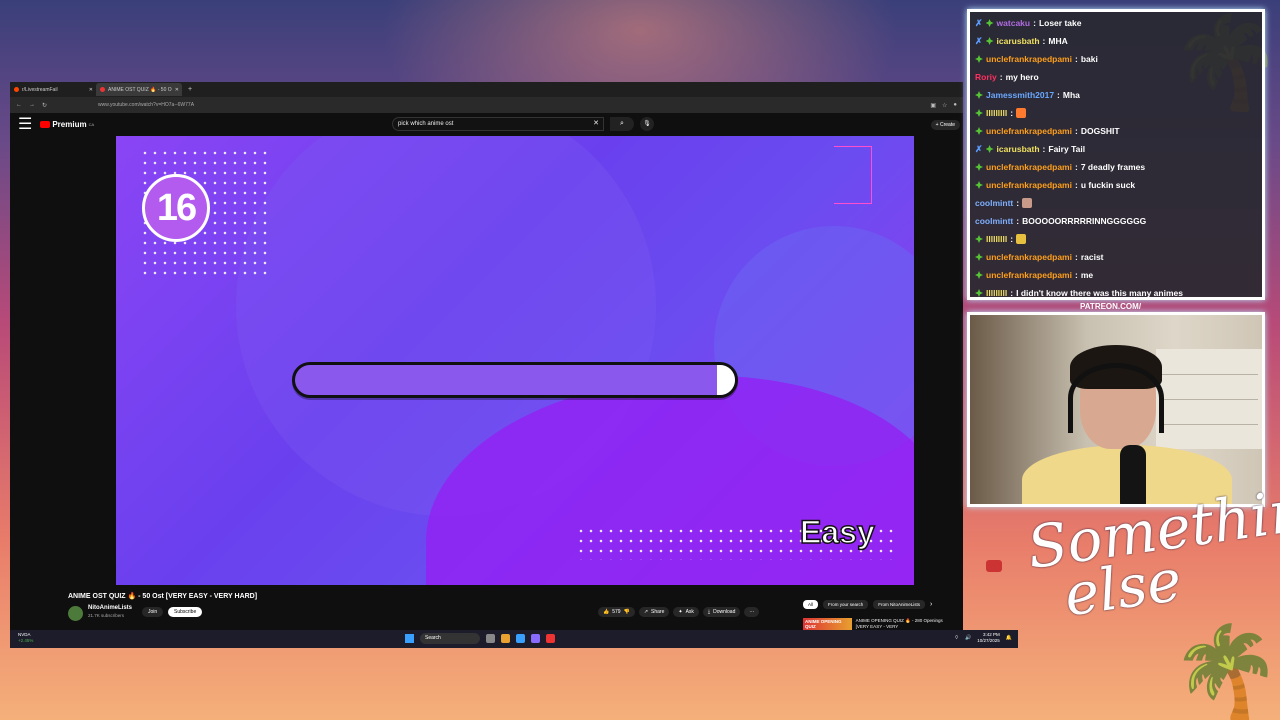 This screenshot has width=1280, height=720. What do you see at coordinates (67, 124) in the screenshot?
I see `youtube-premium-logo: Premium CA` at bounding box center [67, 124].